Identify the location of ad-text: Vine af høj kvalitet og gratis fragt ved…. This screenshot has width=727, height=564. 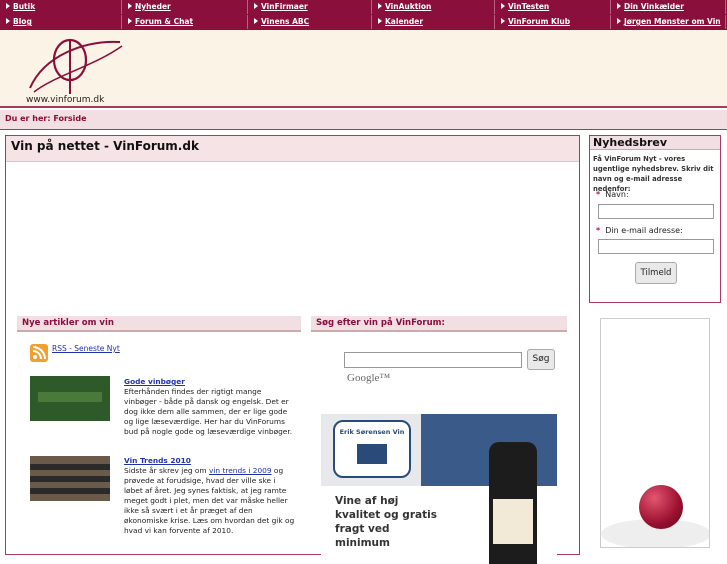
(386, 522).